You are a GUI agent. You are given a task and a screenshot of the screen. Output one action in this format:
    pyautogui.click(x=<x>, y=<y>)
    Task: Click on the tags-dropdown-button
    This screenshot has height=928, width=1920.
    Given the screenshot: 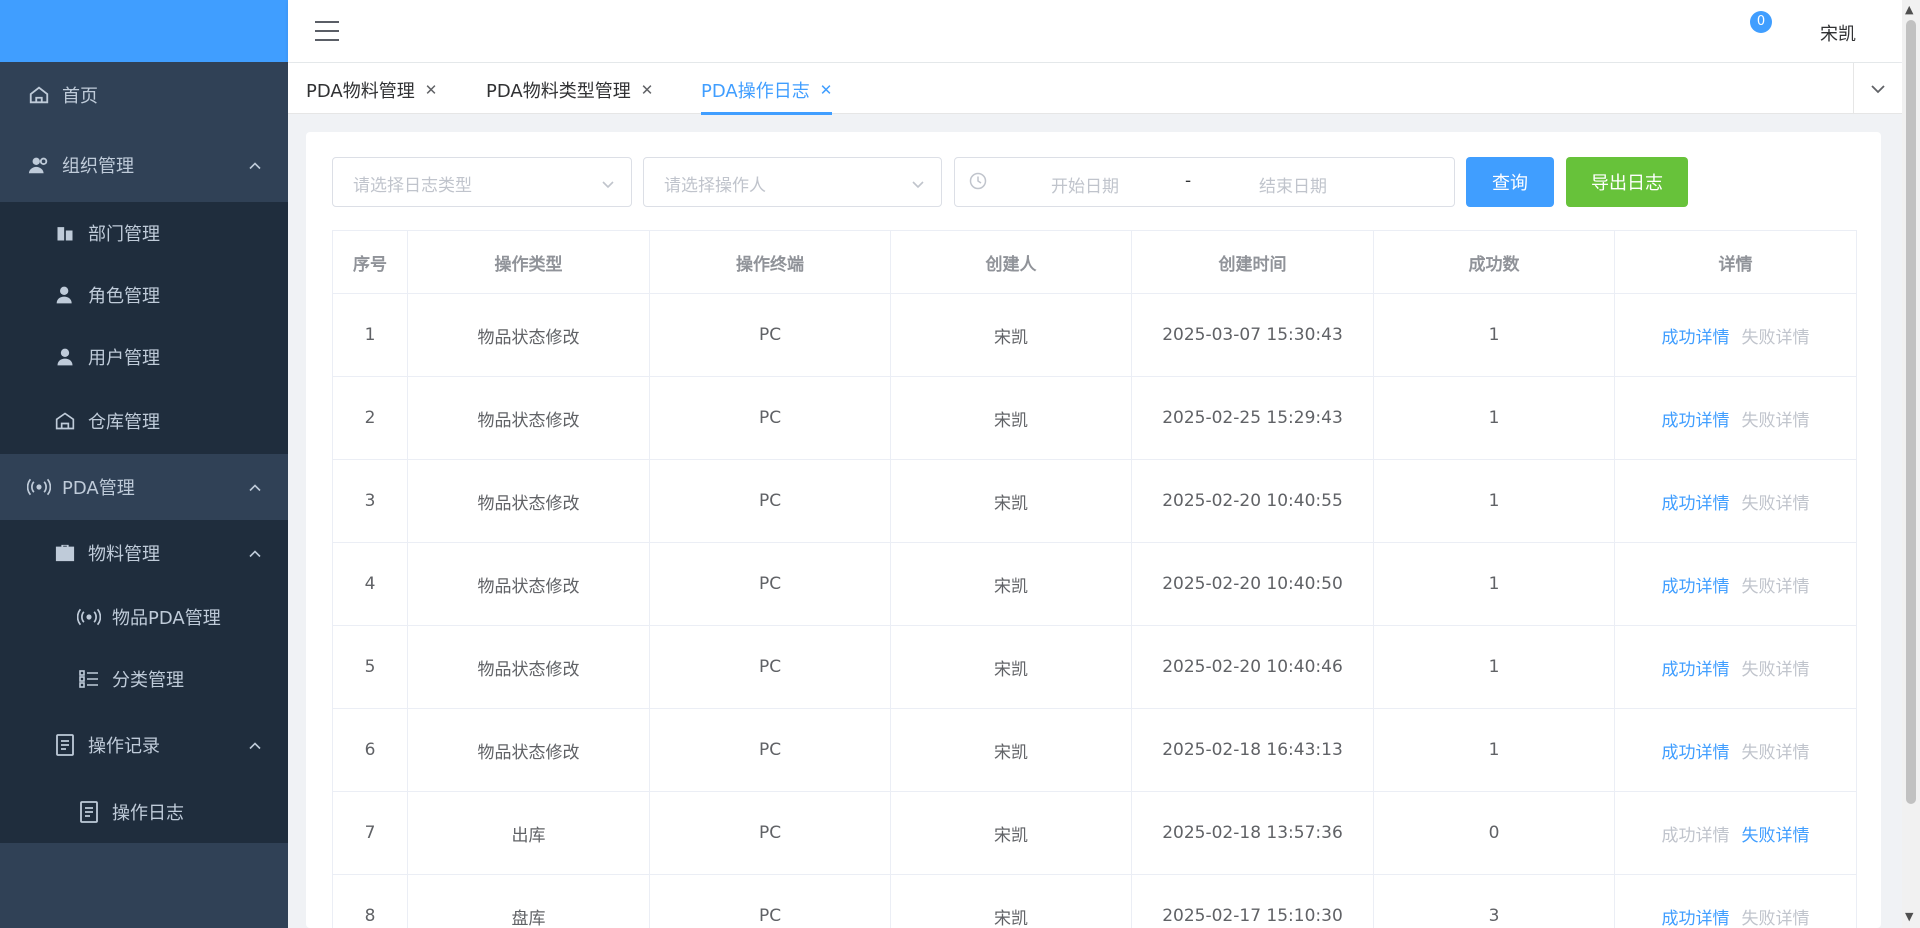 What is the action you would take?
    pyautogui.click(x=1877, y=88)
    